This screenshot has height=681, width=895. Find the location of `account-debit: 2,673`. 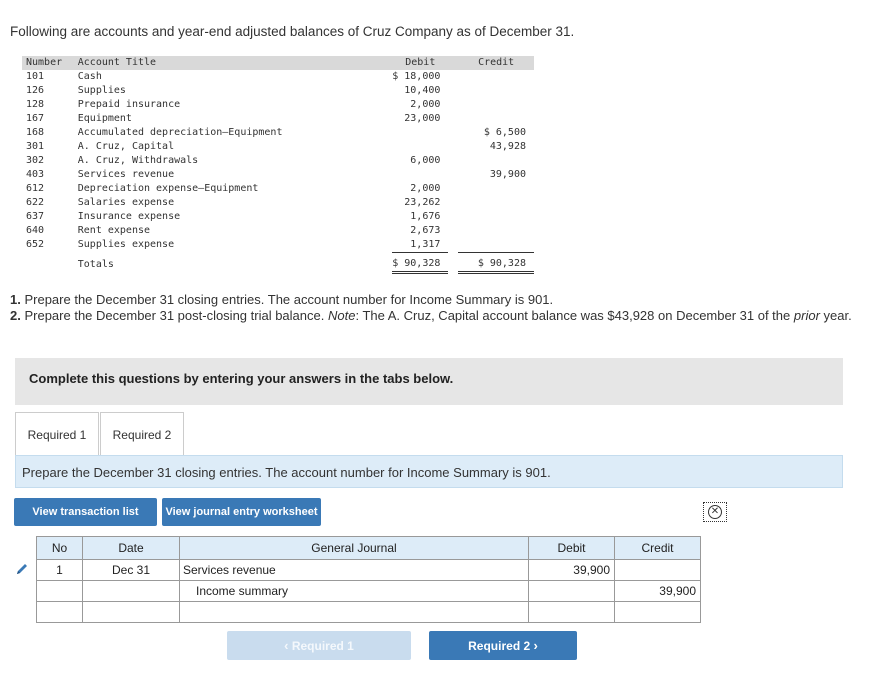

account-debit: 2,673 is located at coordinates (425, 230).